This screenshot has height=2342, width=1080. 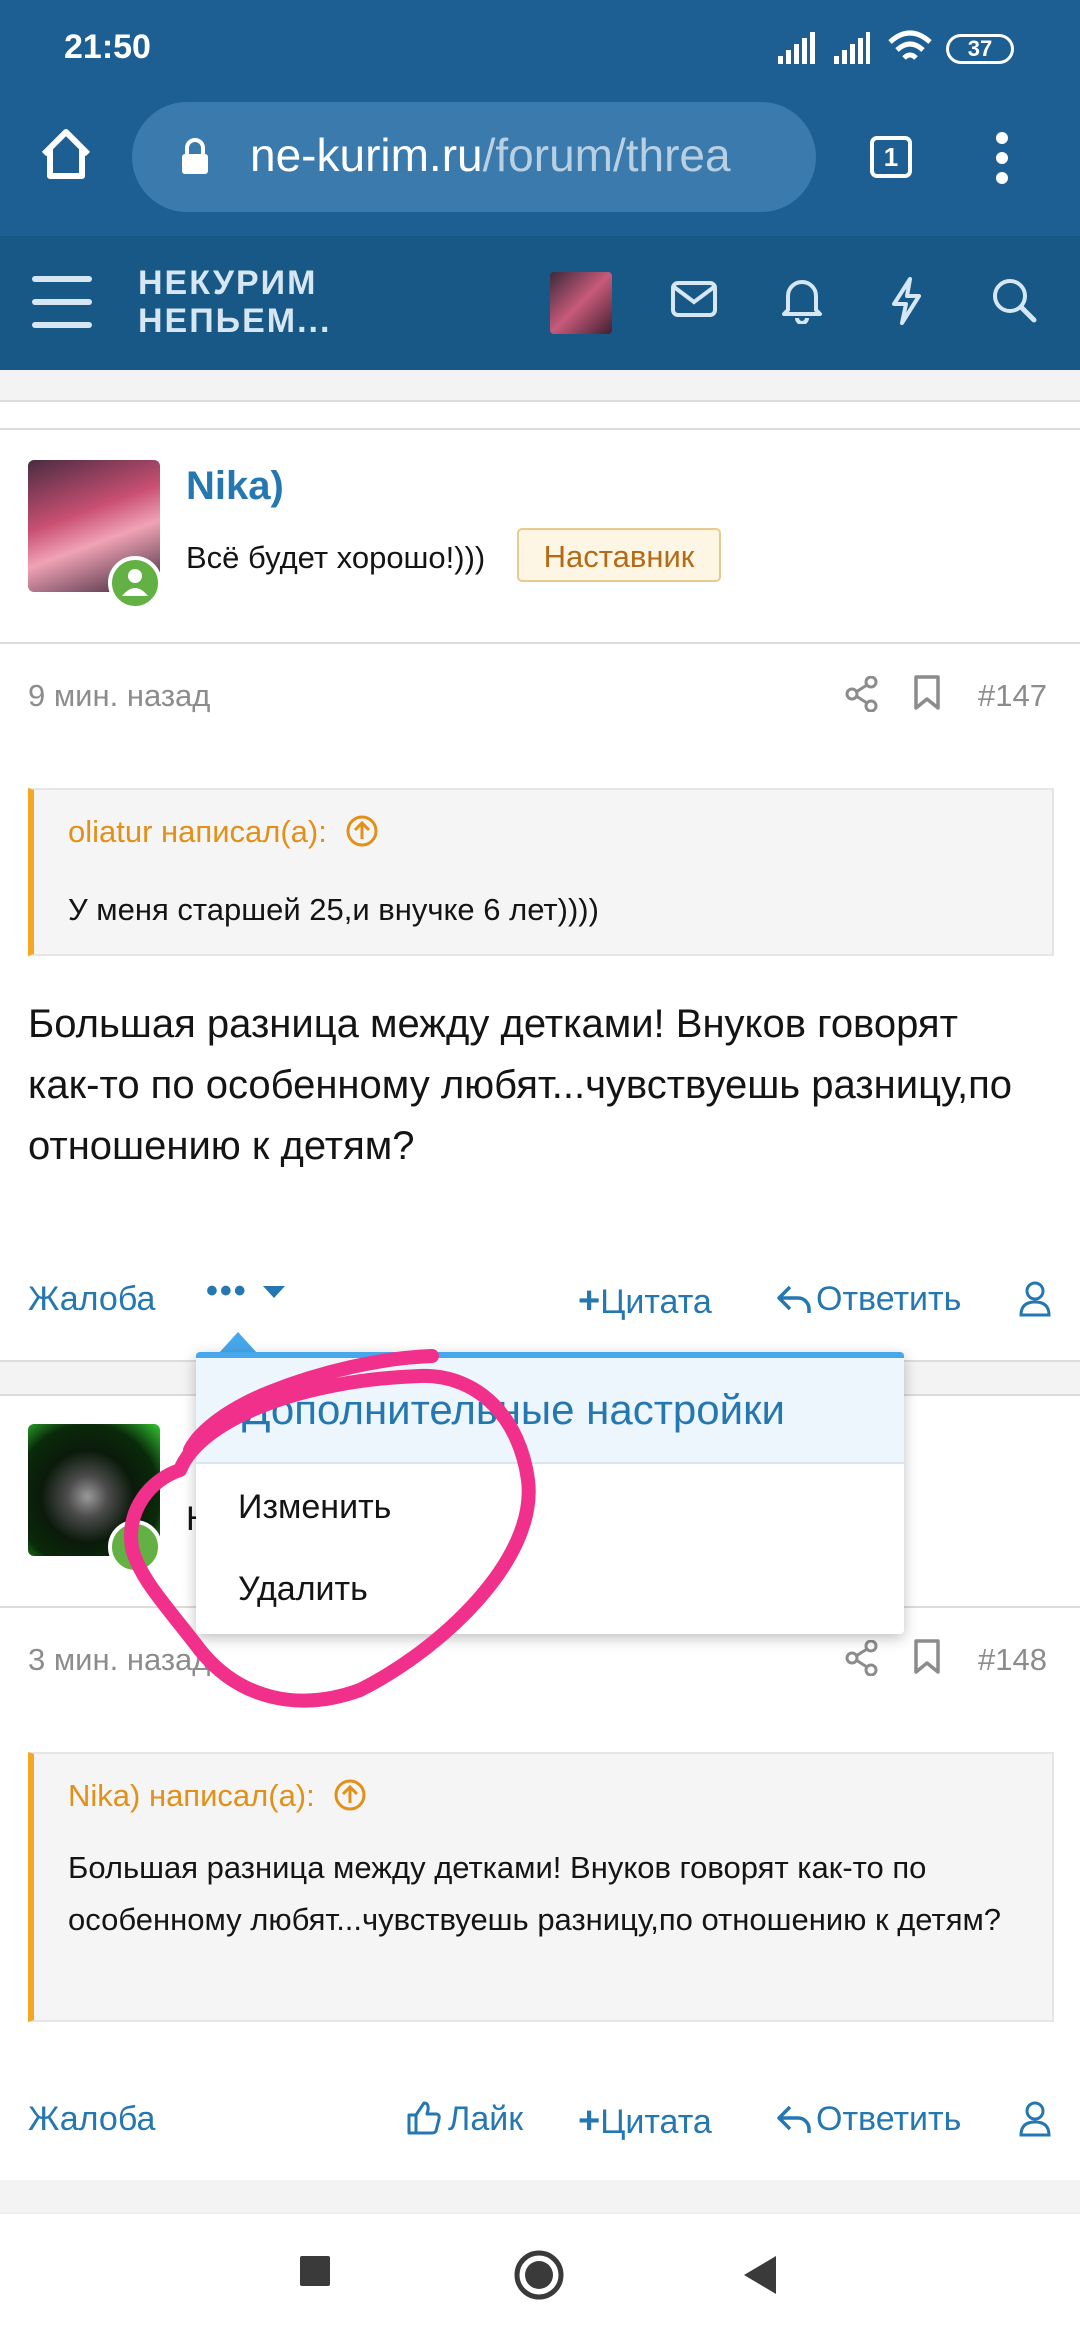 What do you see at coordinates (1002, 158) in the screenshot?
I see `more-vertical-icon` at bounding box center [1002, 158].